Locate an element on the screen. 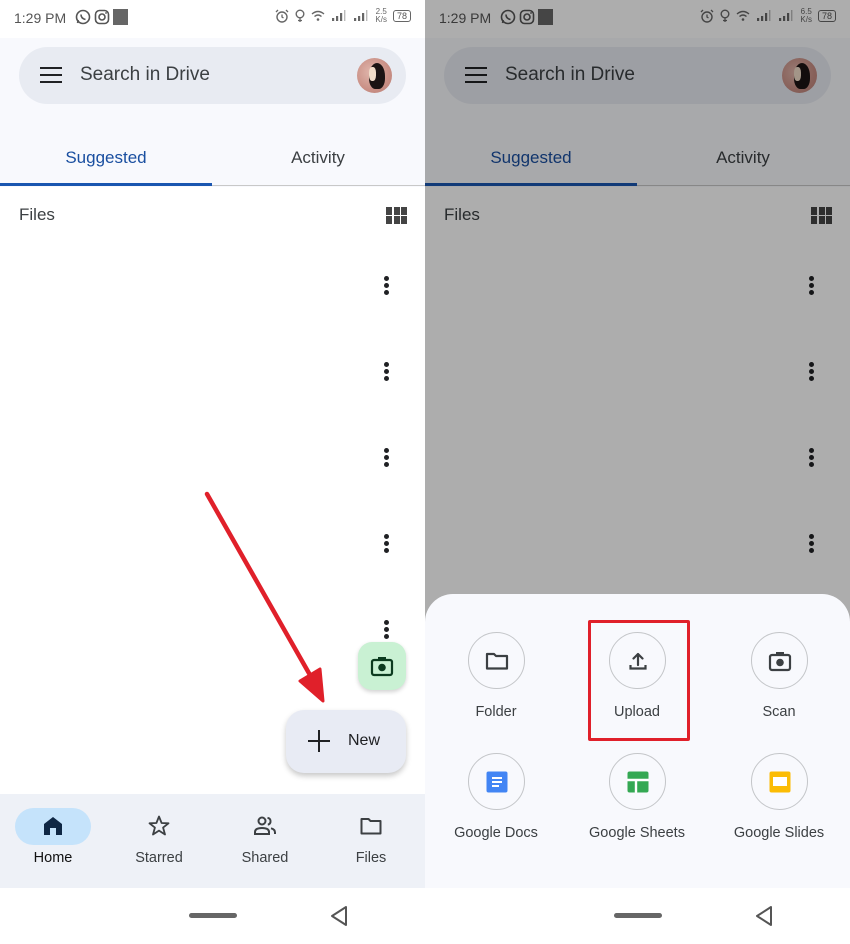 The image size is (850, 944). plus-icon is located at coordinates (319, 741).